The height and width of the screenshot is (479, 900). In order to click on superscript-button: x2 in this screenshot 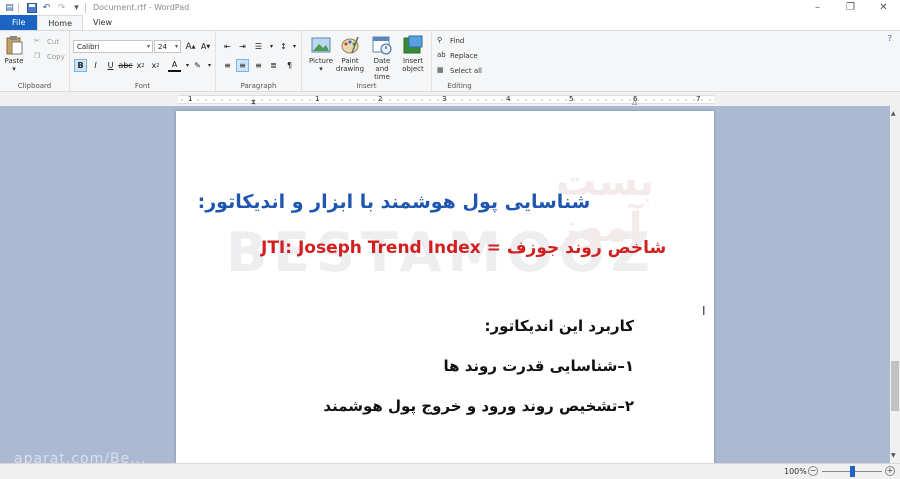, I will do `click(155, 65)`.